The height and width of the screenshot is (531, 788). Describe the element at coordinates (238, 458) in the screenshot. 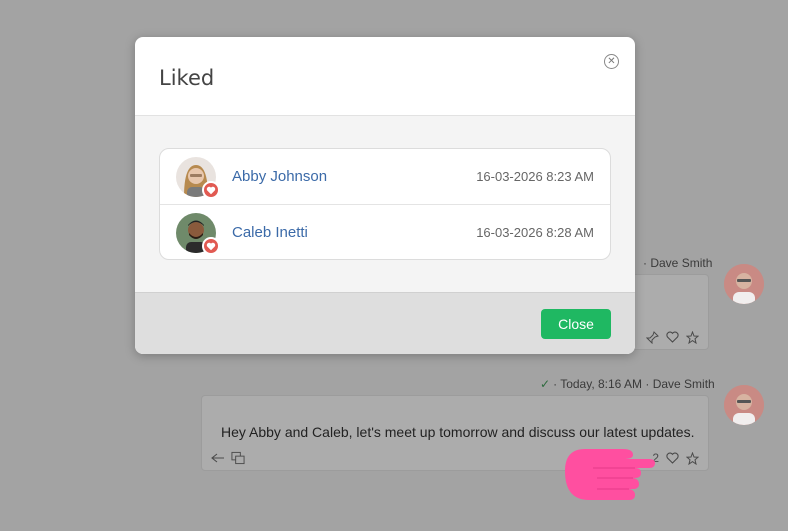

I see `translate-icon` at that location.